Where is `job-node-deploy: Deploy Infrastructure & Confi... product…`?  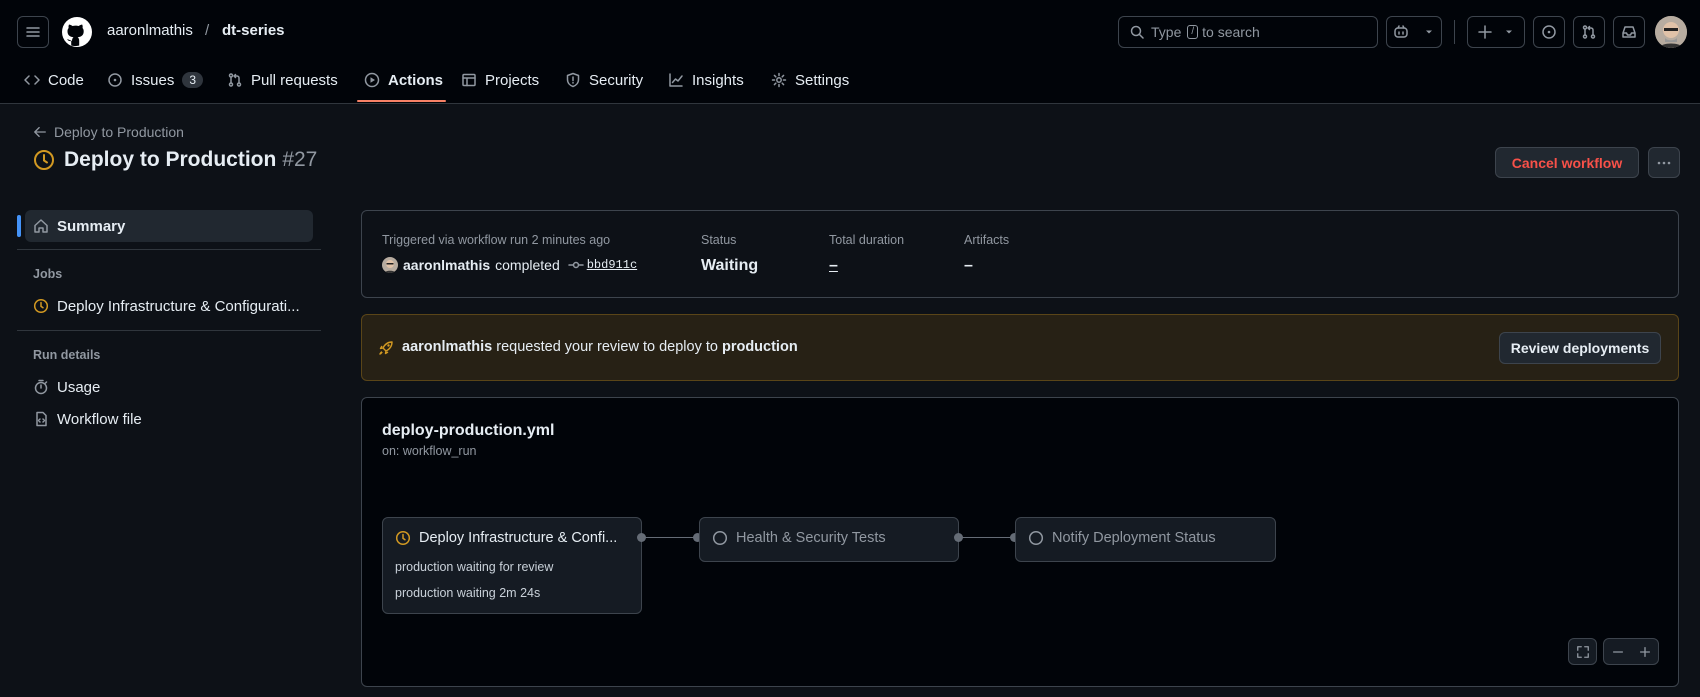
job-node-deploy: Deploy Infrastructure & Confi... product… is located at coordinates (512, 565).